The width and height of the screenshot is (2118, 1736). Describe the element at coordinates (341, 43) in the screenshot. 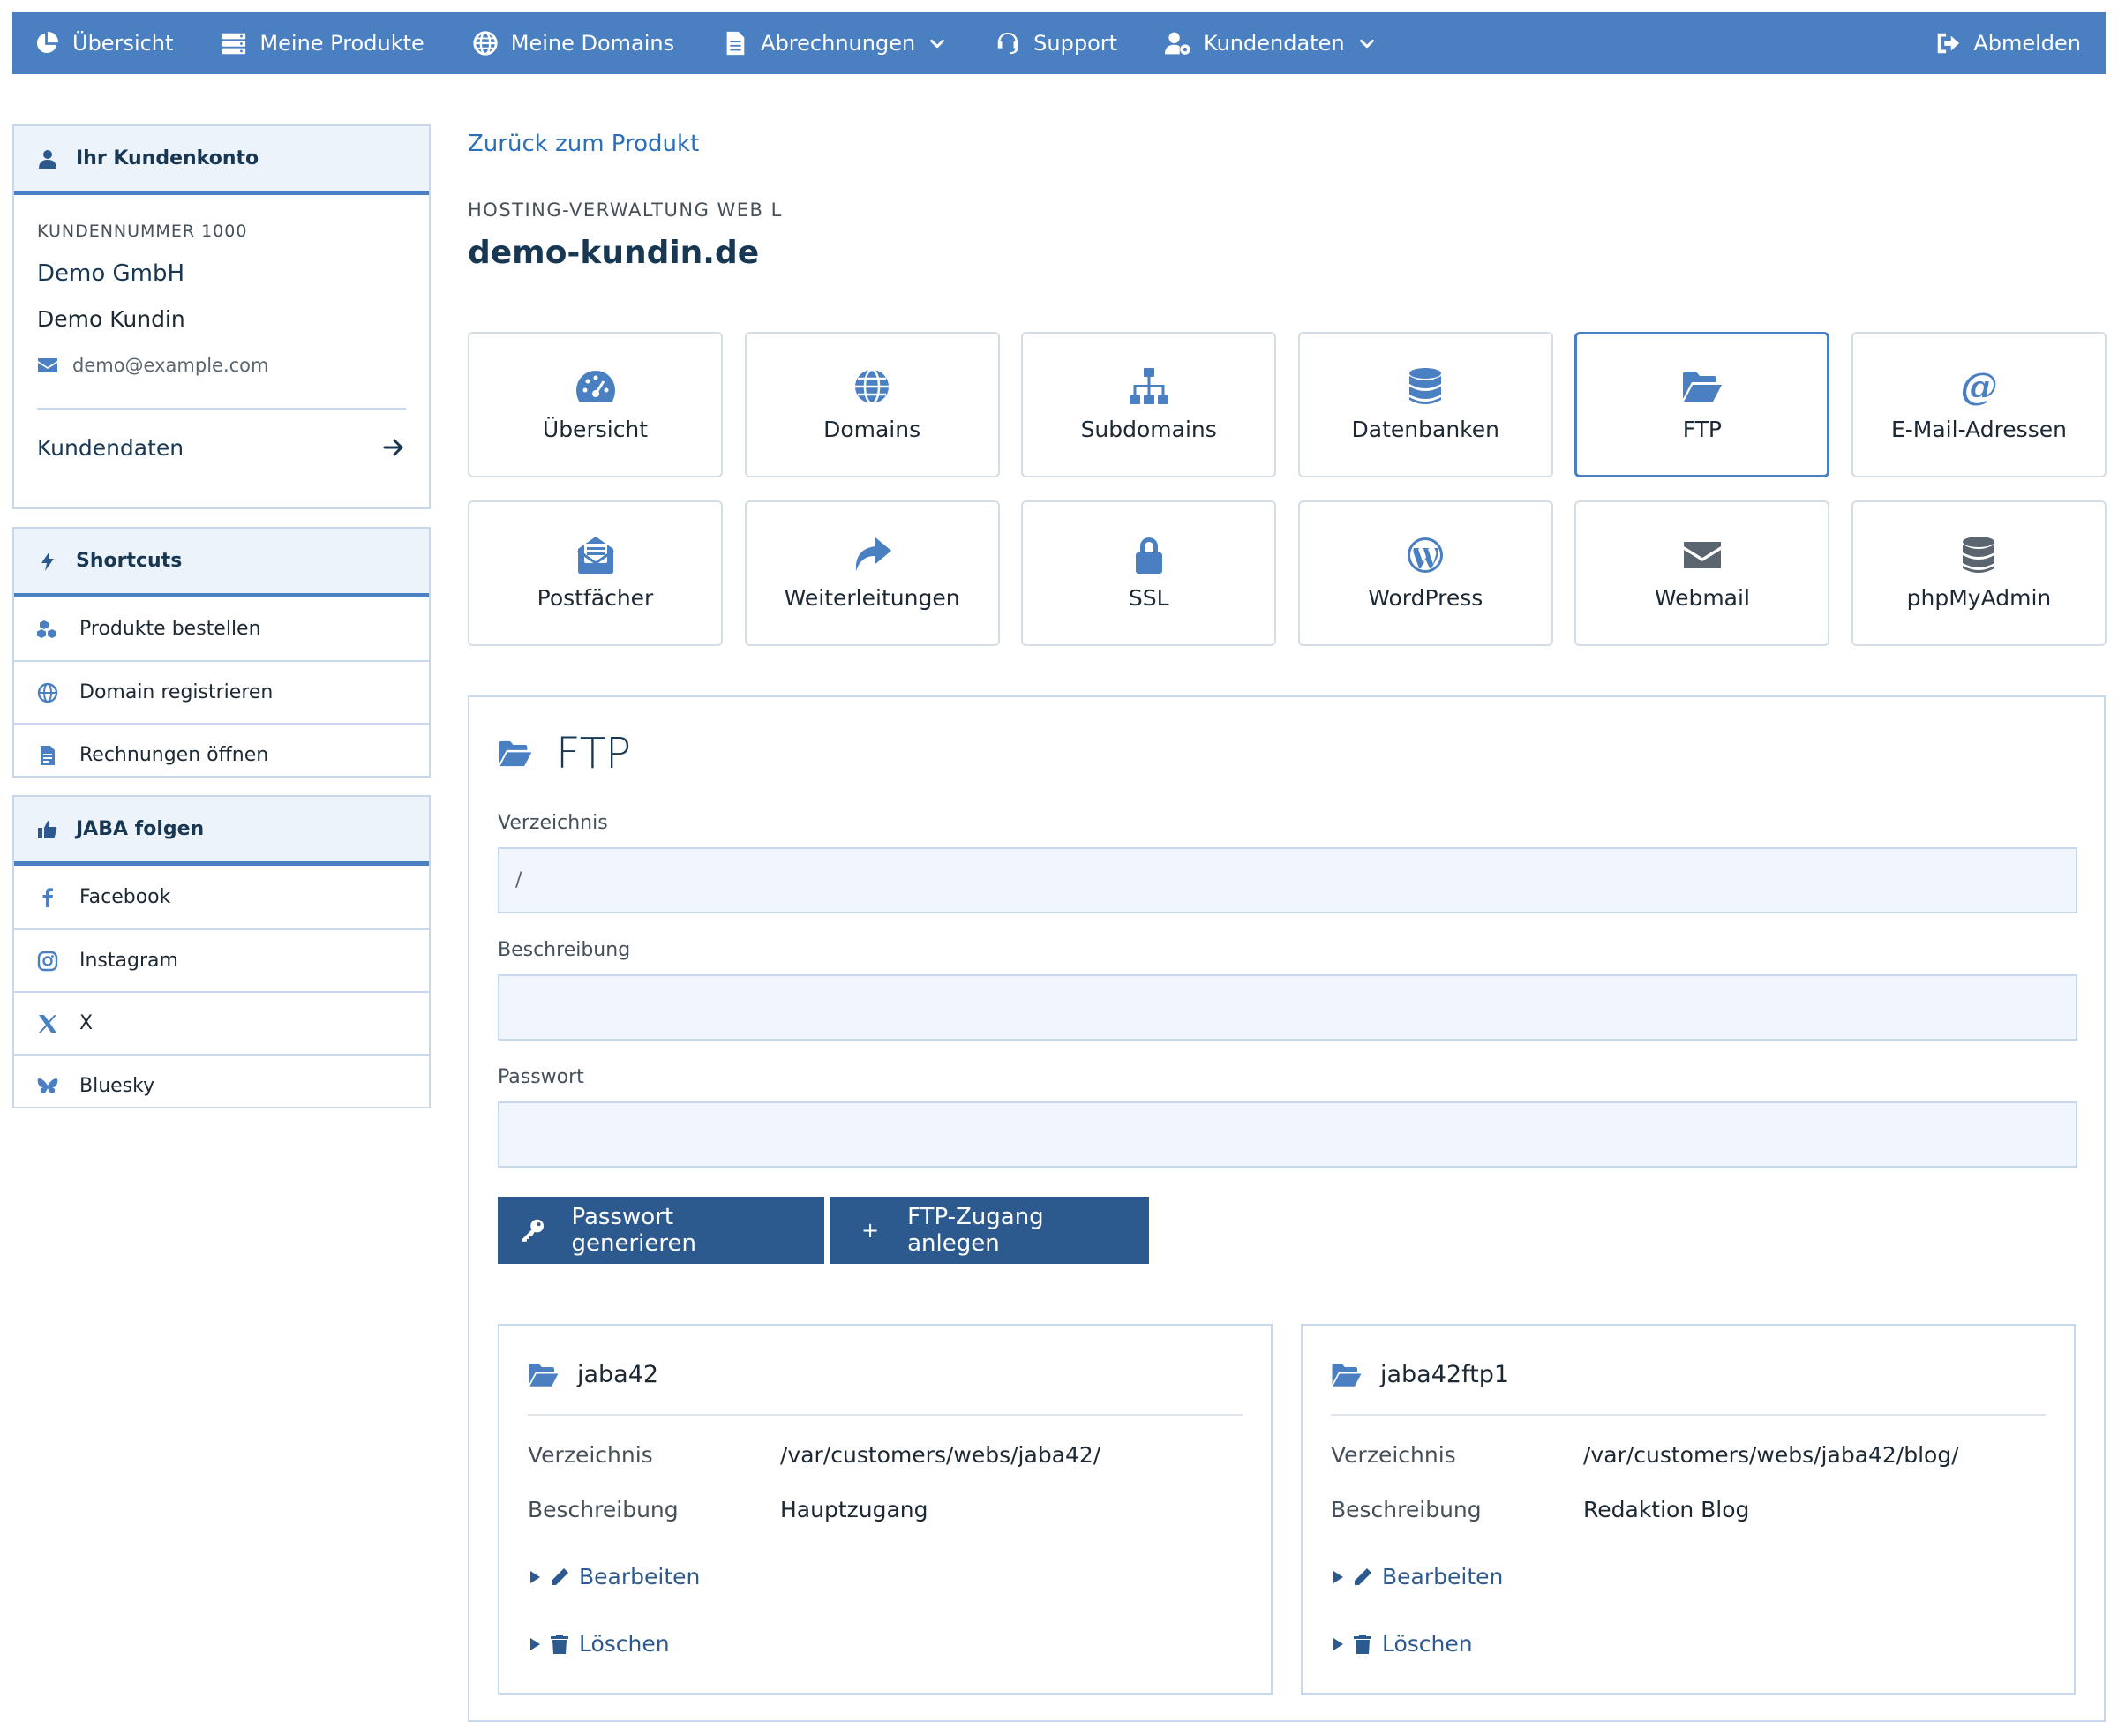

I see `nav-item-label: Meine Produkte` at that location.